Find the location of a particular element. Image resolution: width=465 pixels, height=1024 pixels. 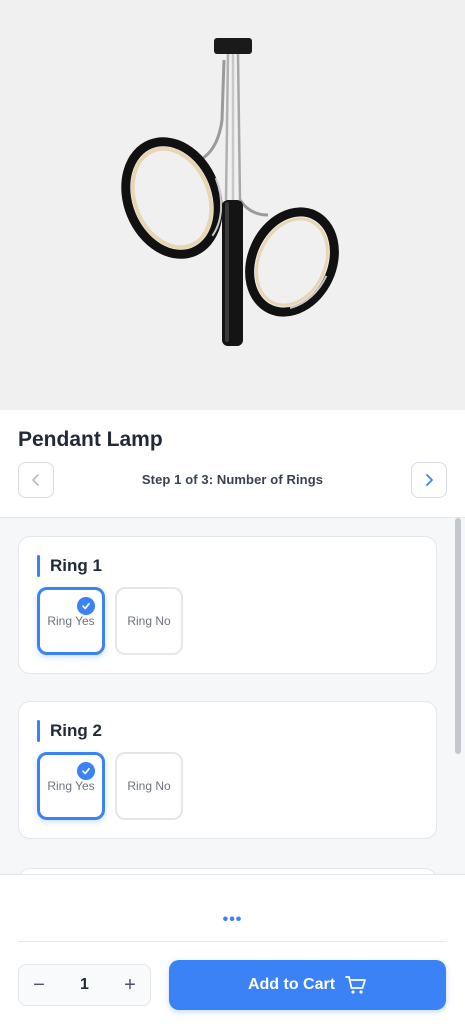

add-to-cart-button: Add to Cart is located at coordinates (307, 985).